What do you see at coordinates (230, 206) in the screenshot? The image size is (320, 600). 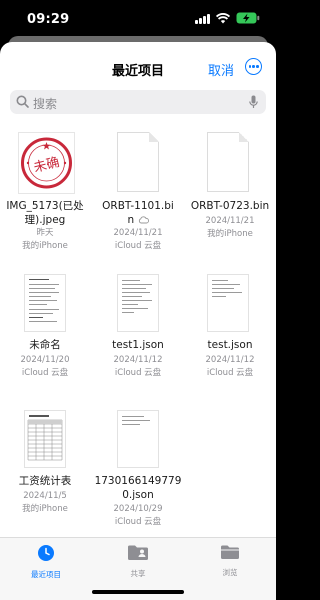 I see `file-name: ORBT-0723.bin` at bounding box center [230, 206].